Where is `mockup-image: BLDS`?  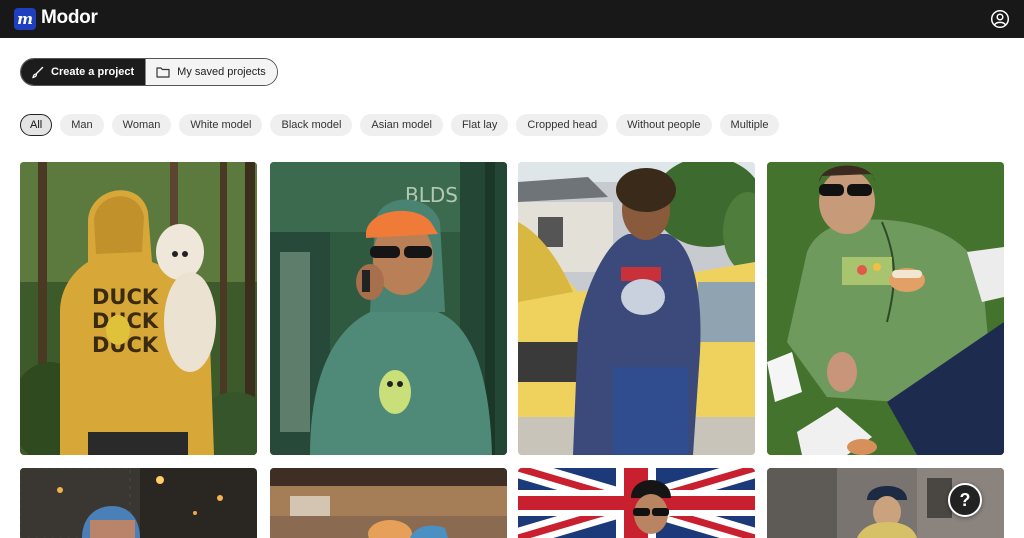 mockup-image: BLDS is located at coordinates (388, 308).